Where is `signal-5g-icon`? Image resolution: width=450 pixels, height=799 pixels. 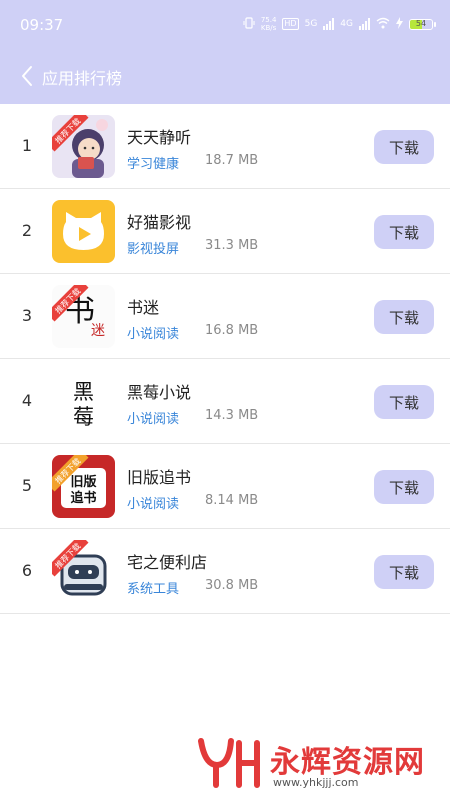
signal-5g-icon is located at coordinates (329, 24).